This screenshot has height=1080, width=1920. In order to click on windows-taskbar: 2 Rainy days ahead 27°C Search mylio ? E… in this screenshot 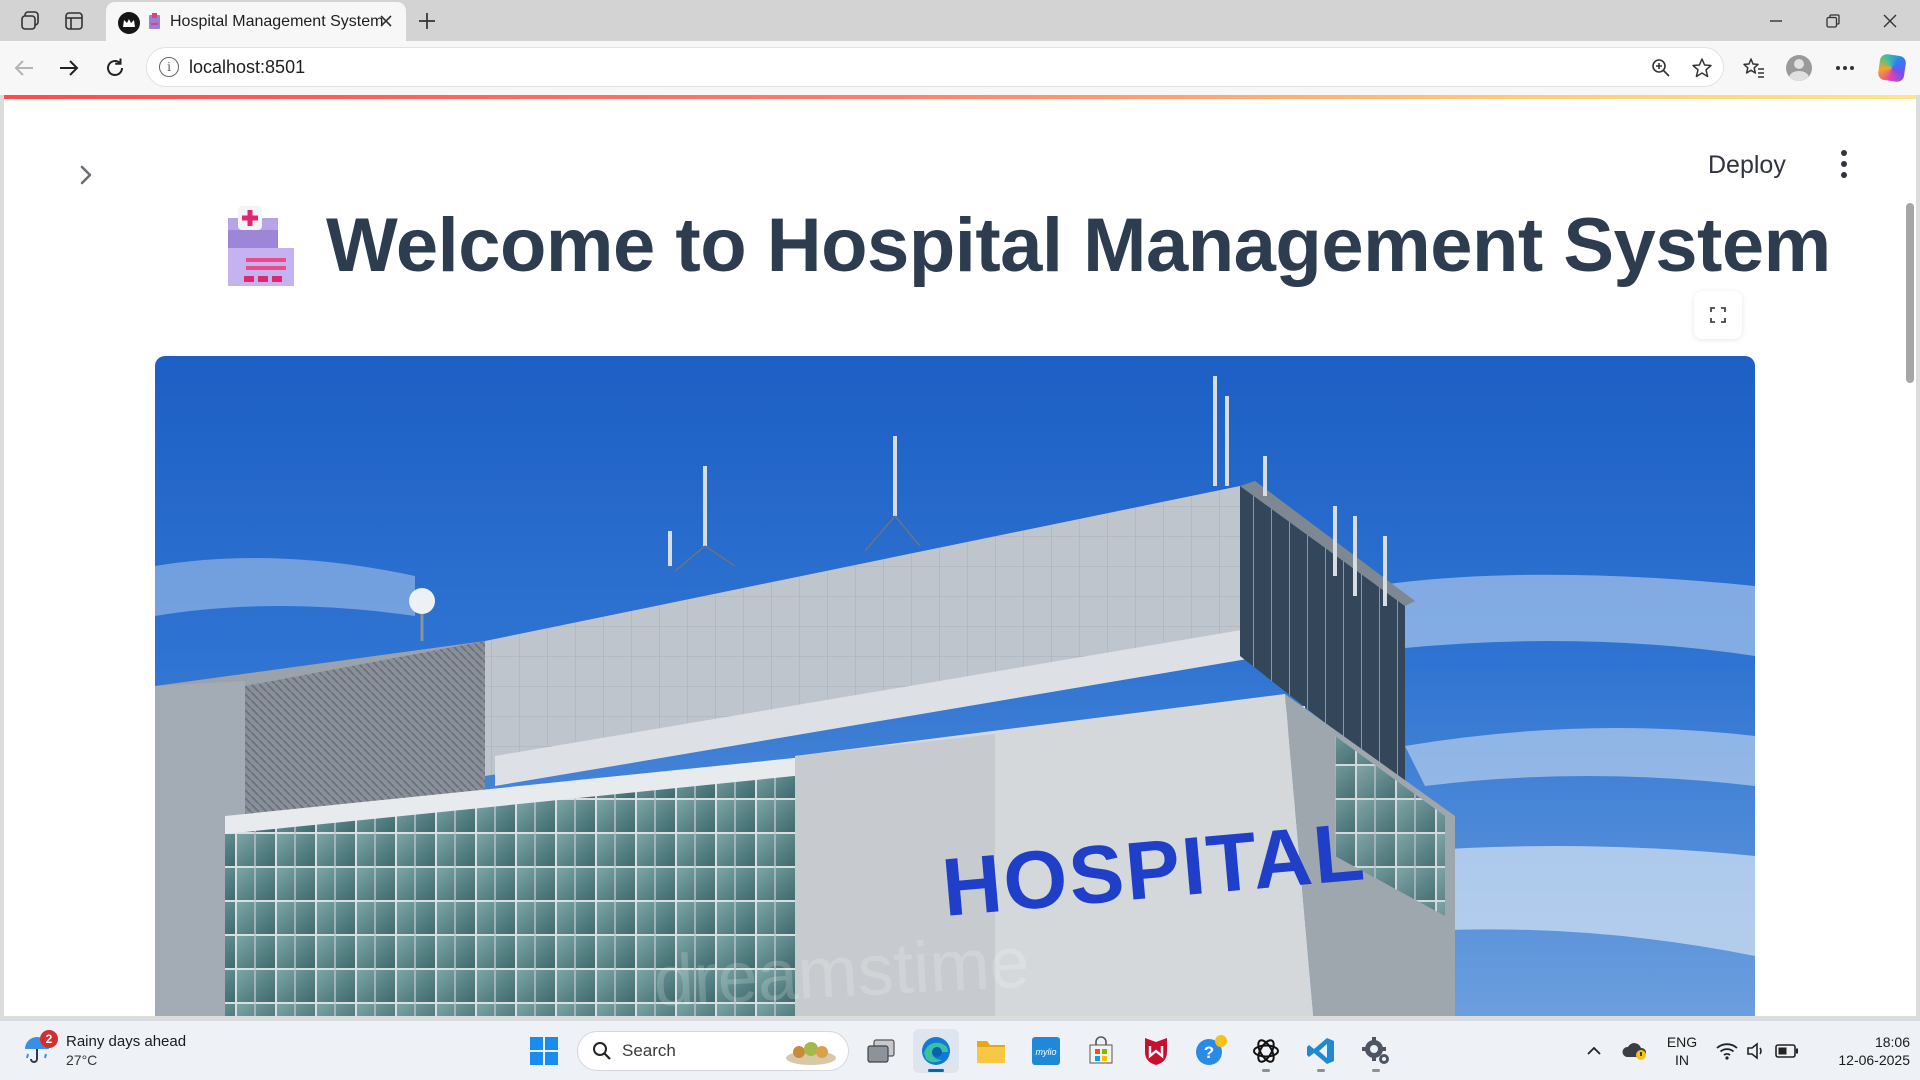, I will do `click(960, 1050)`.